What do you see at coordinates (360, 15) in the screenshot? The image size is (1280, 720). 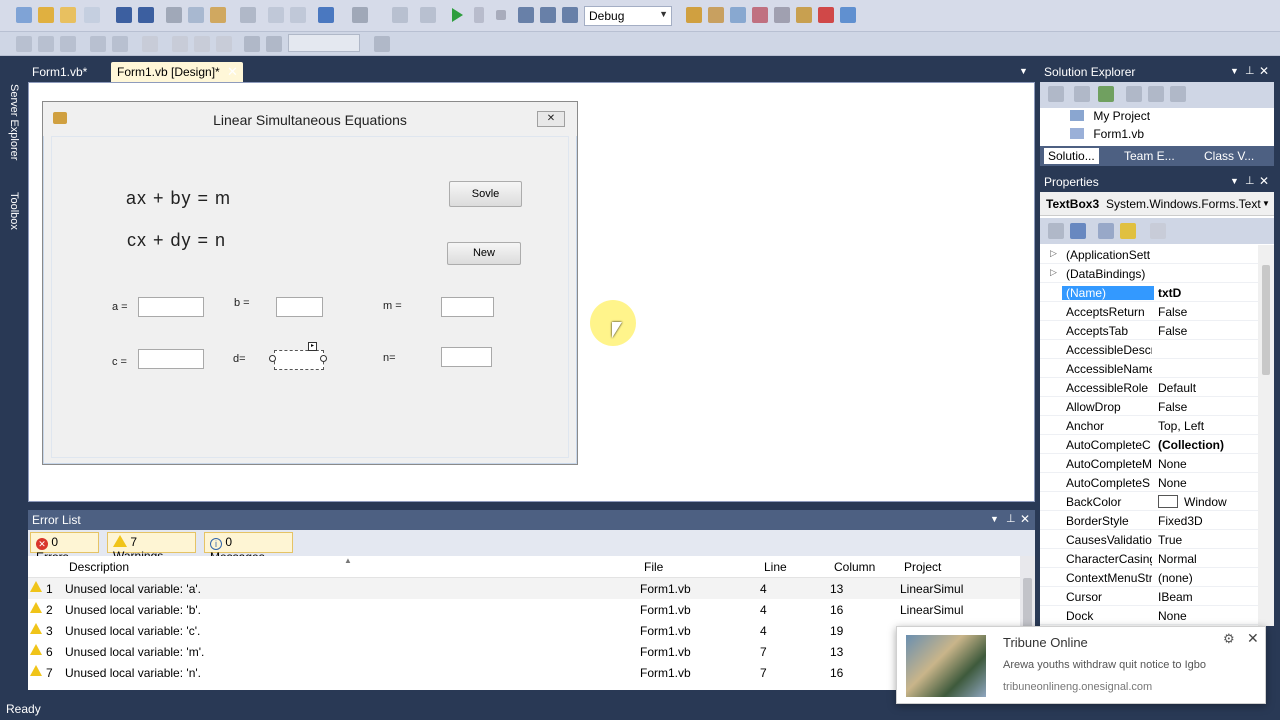 I see `redo-icon` at bounding box center [360, 15].